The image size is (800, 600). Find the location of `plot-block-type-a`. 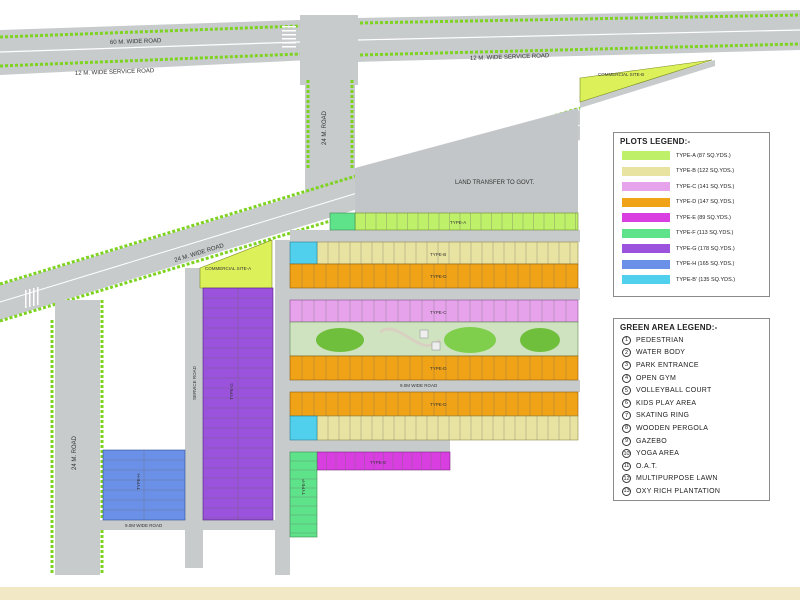

plot-block-type-a is located at coordinates (466, 221).